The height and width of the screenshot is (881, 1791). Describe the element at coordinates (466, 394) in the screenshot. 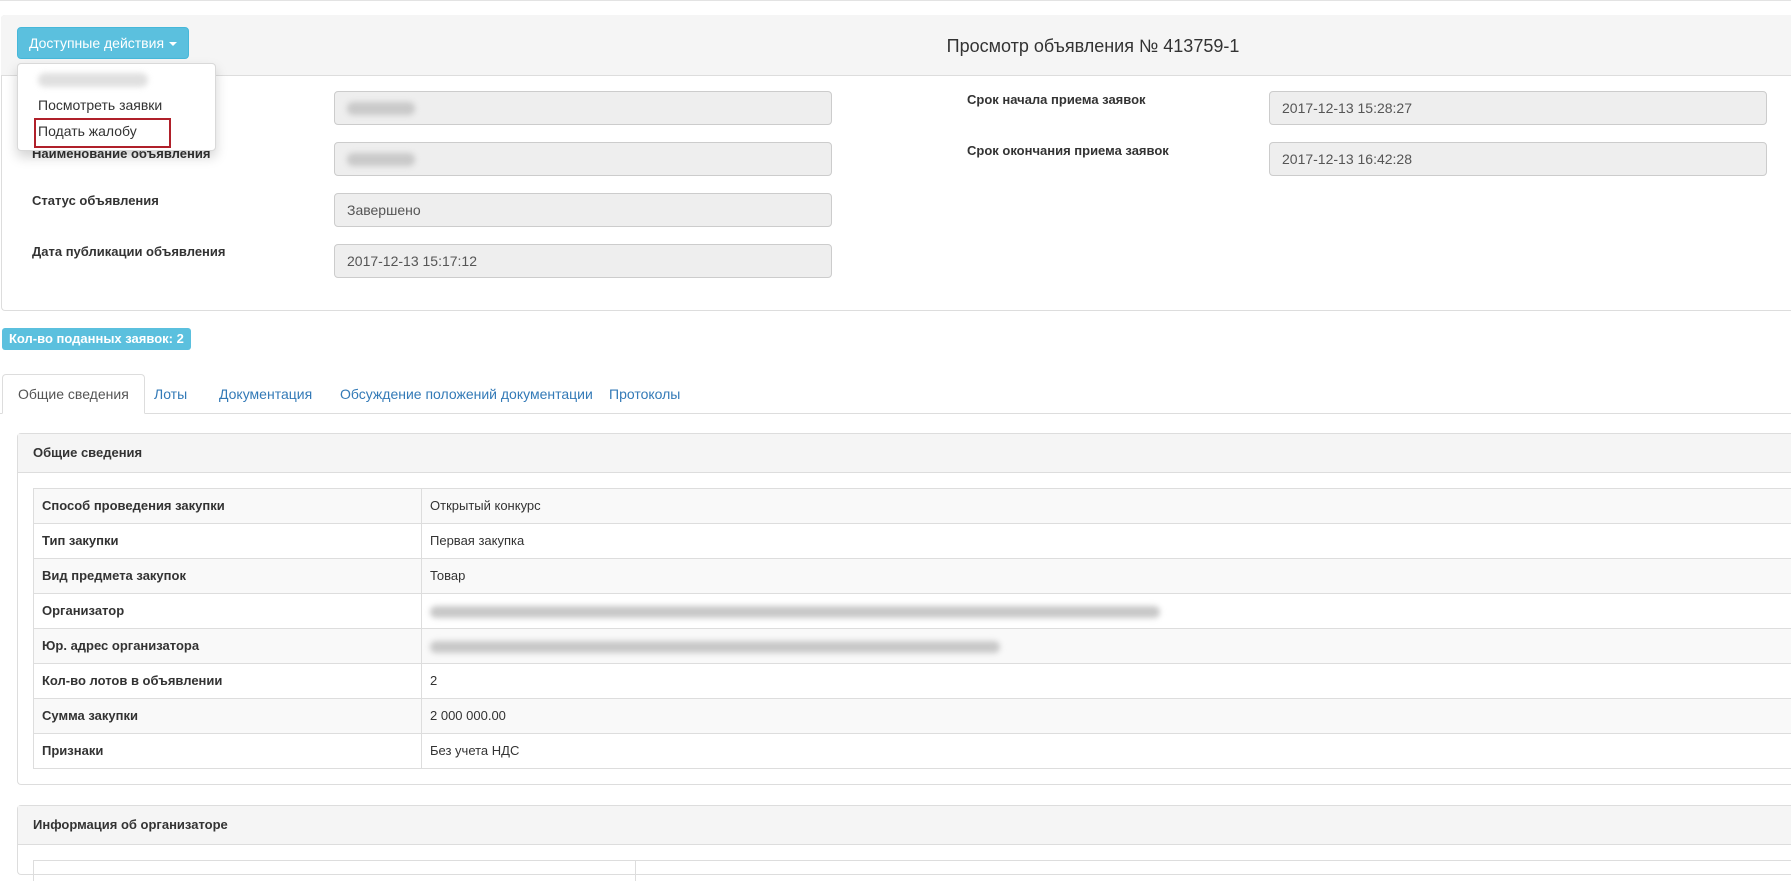

I see `tab-documentation-discussion: Обсуждение положений документации` at that location.